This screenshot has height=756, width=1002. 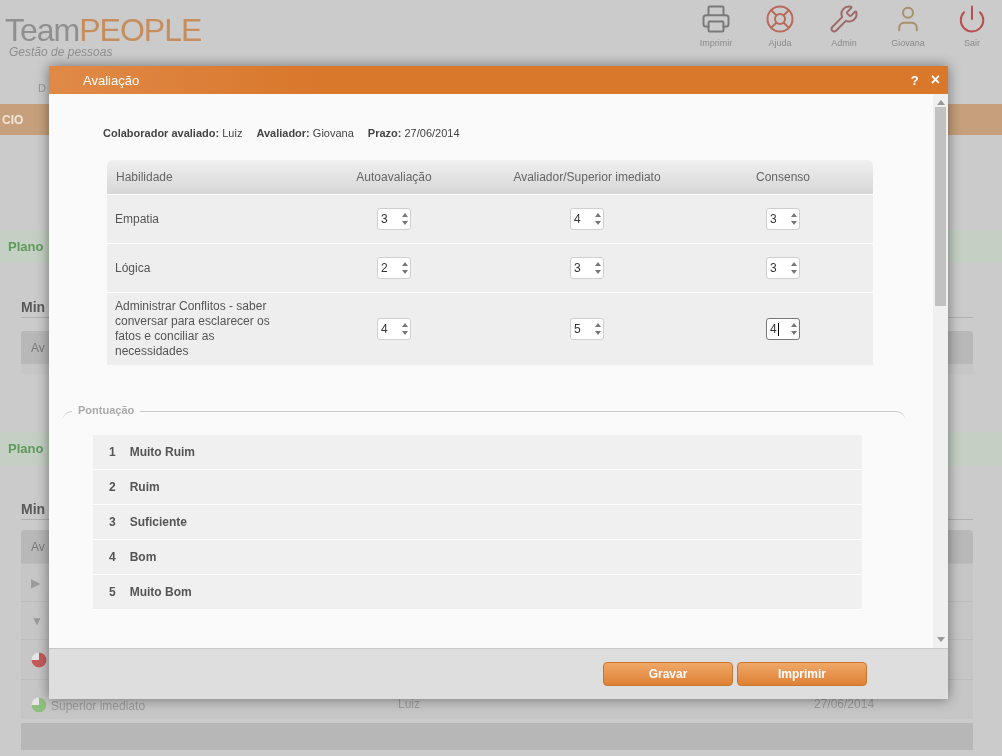 I want to click on number-spinner: 2, so click(x=394, y=268).